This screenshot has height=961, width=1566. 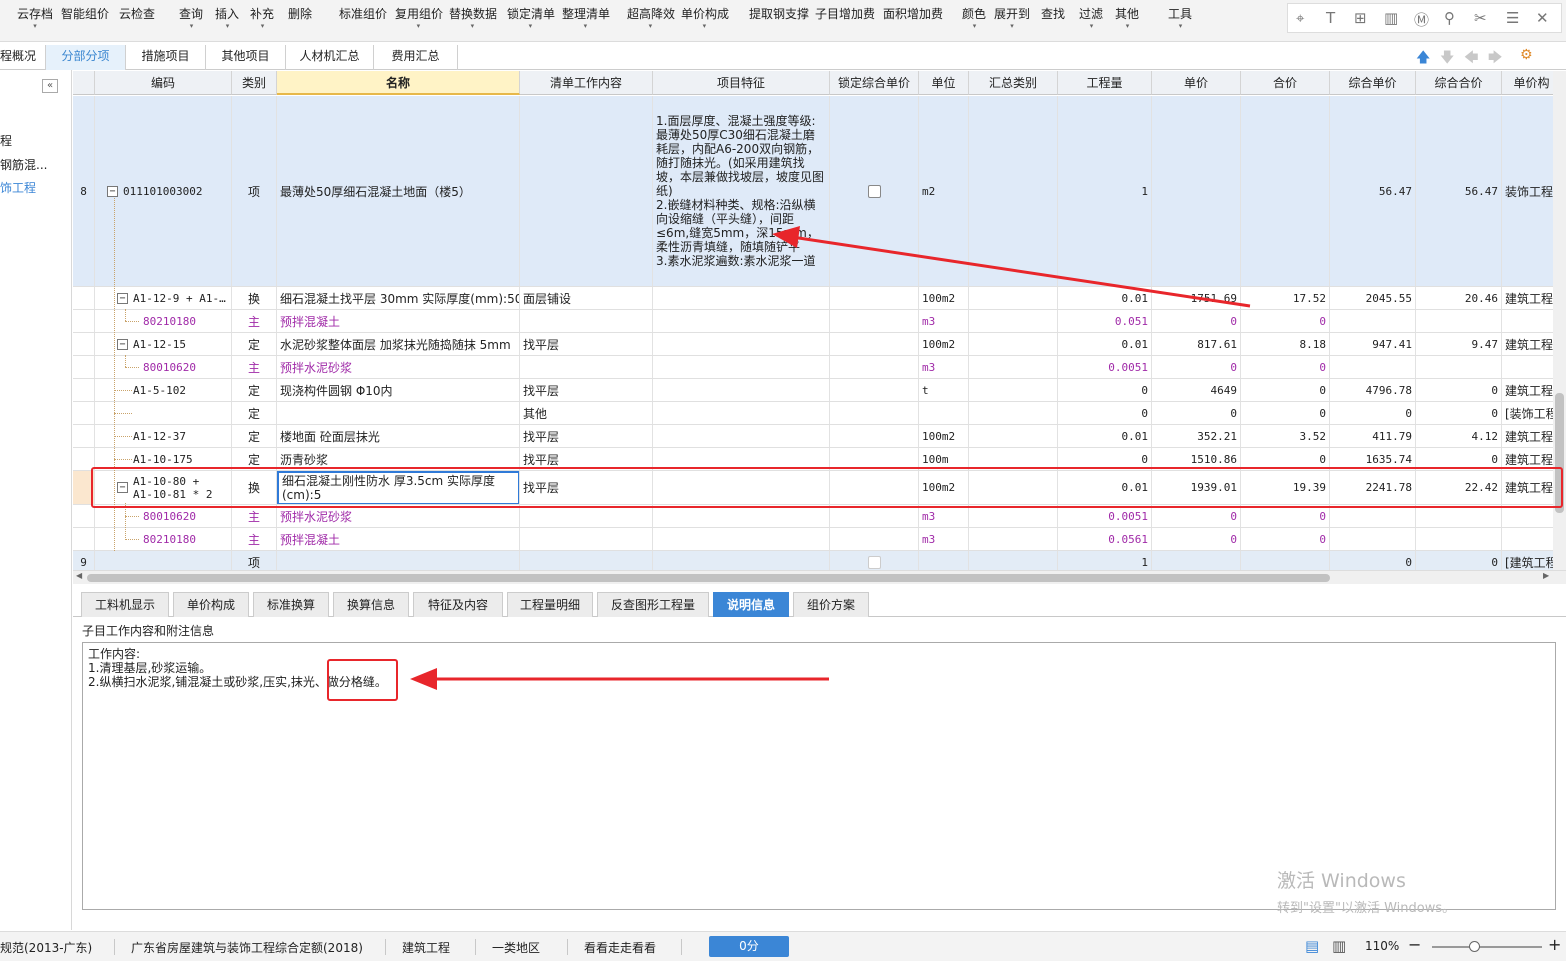 I want to click on col-header-ctotal: 综合合价, so click(x=1459, y=83).